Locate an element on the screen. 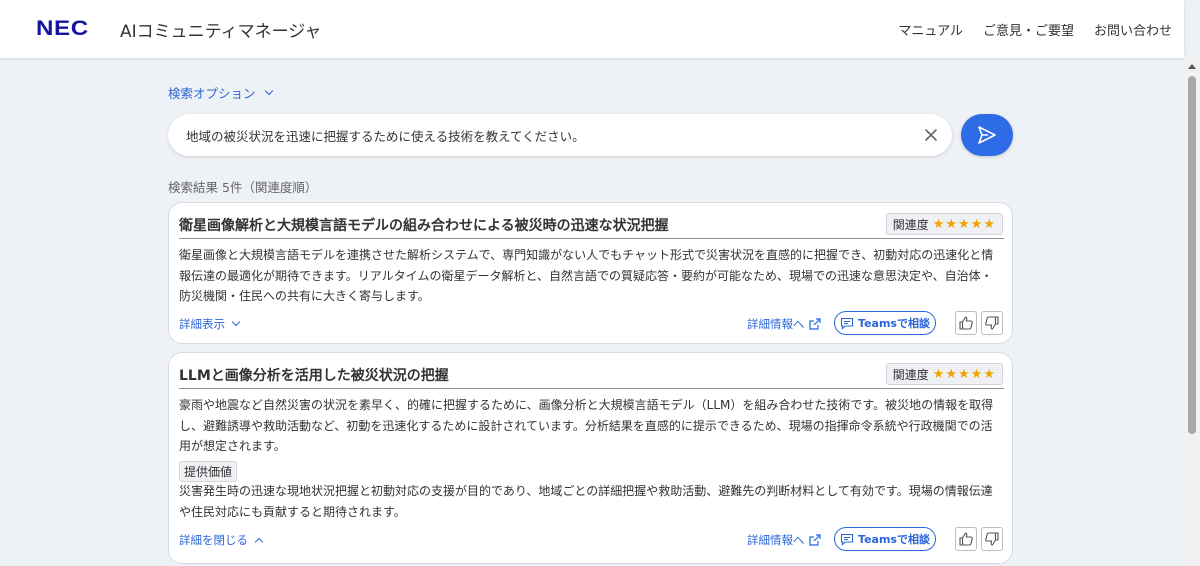 This screenshot has height=566, width=1200. show-details-toggle: 詳細表示 is located at coordinates (210, 324).